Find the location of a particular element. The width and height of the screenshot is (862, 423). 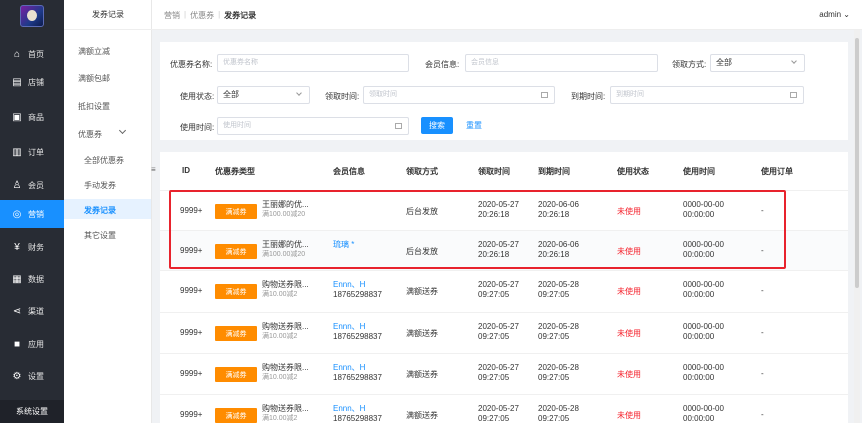

receive-way: 后台发放 is located at coordinates (422, 211).